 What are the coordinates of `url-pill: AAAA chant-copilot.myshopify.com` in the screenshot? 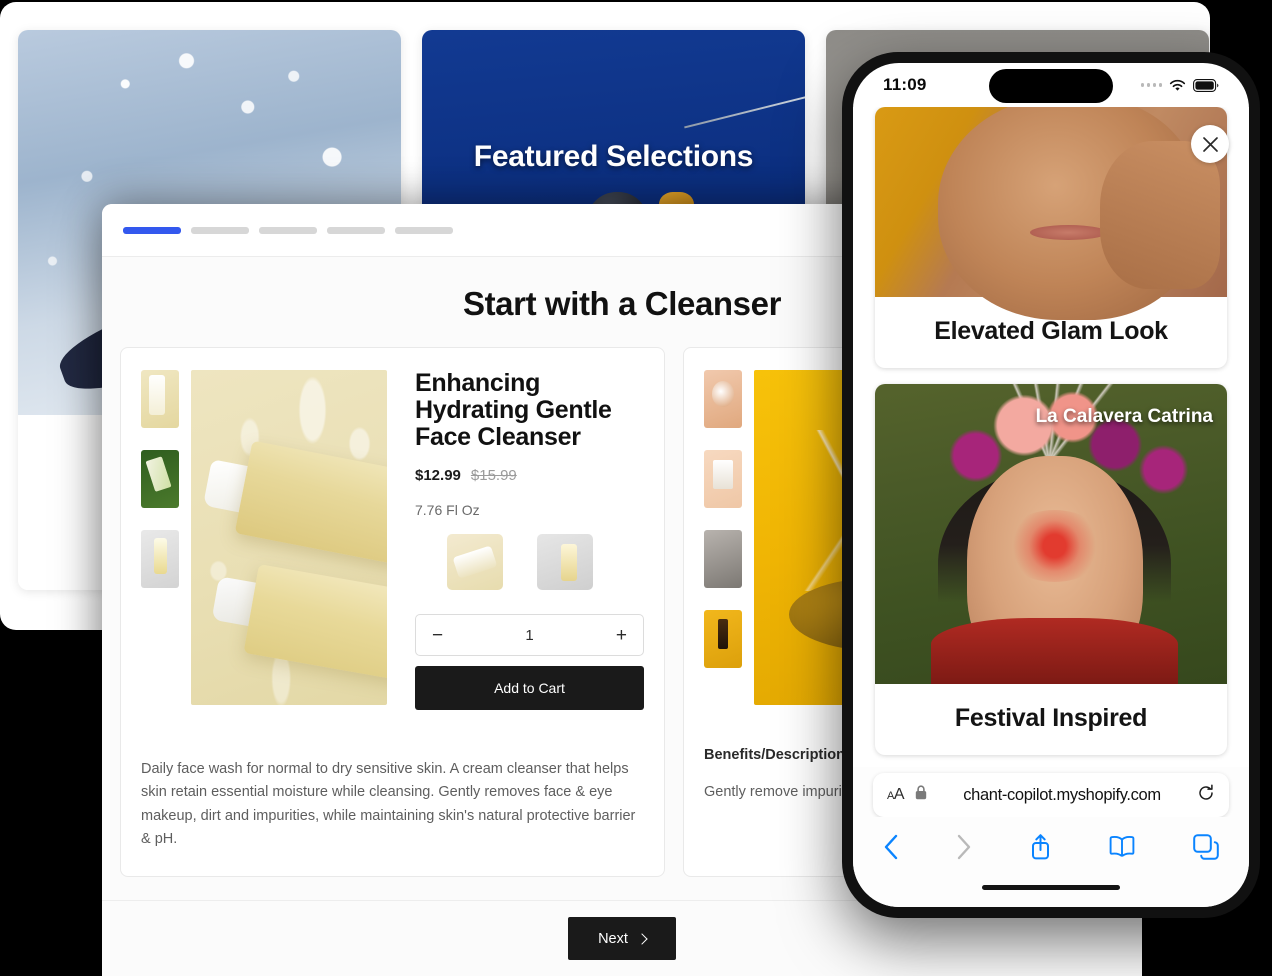 It's located at (1051, 795).